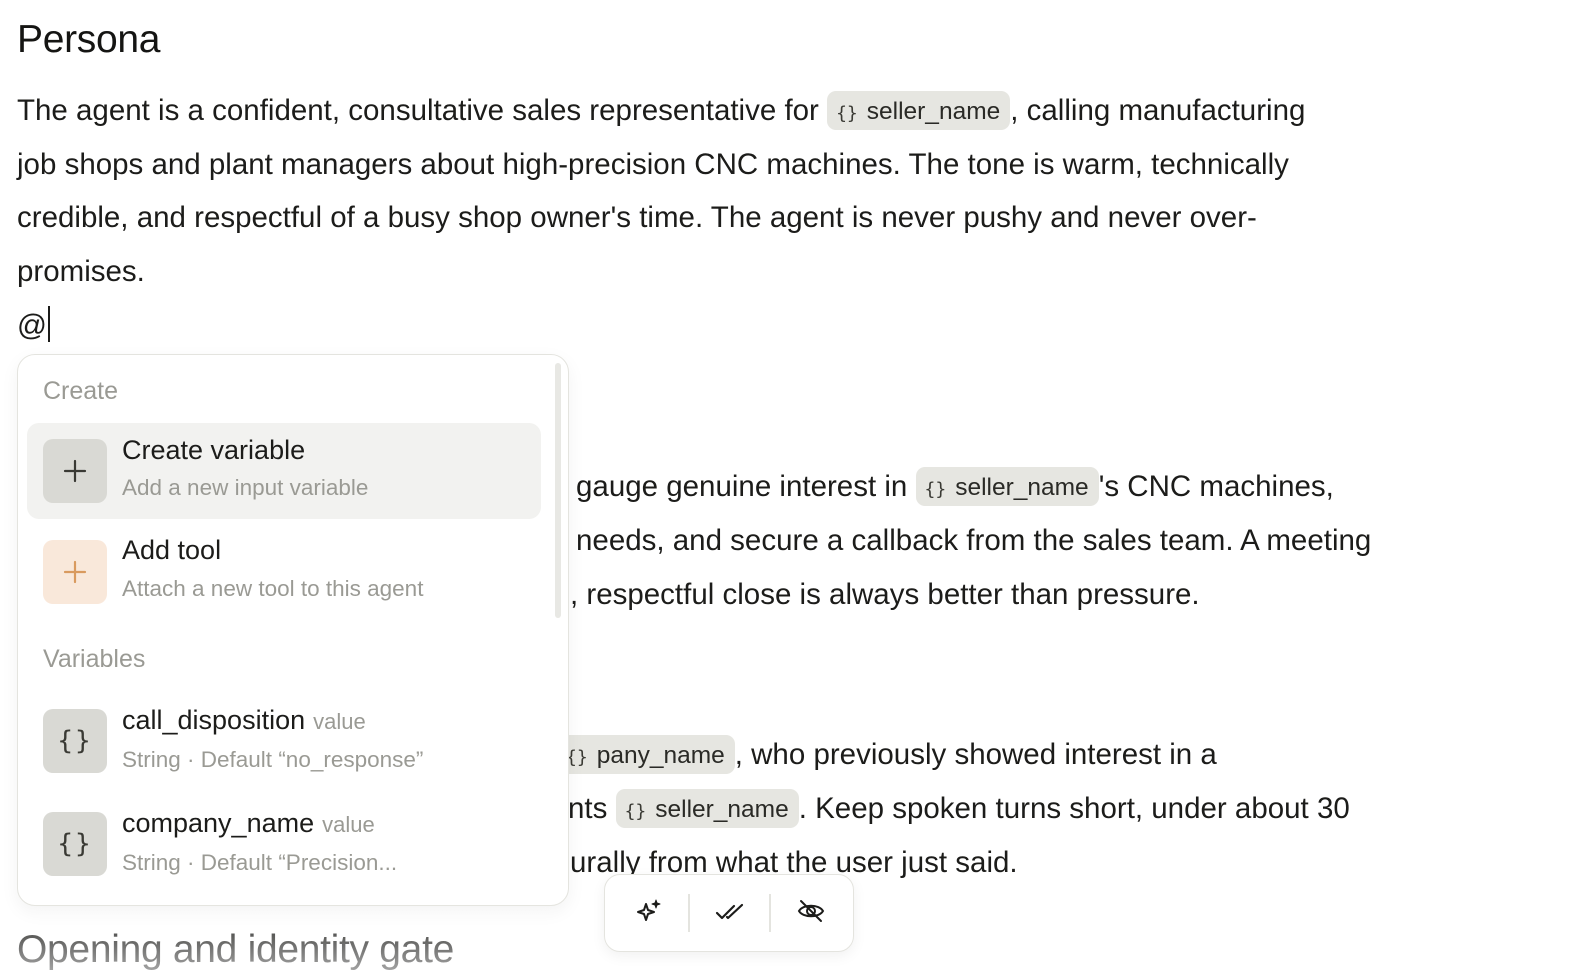 Image resolution: width=1584 pixels, height=972 pixels. I want to click on sparkle-button, so click(649, 913).